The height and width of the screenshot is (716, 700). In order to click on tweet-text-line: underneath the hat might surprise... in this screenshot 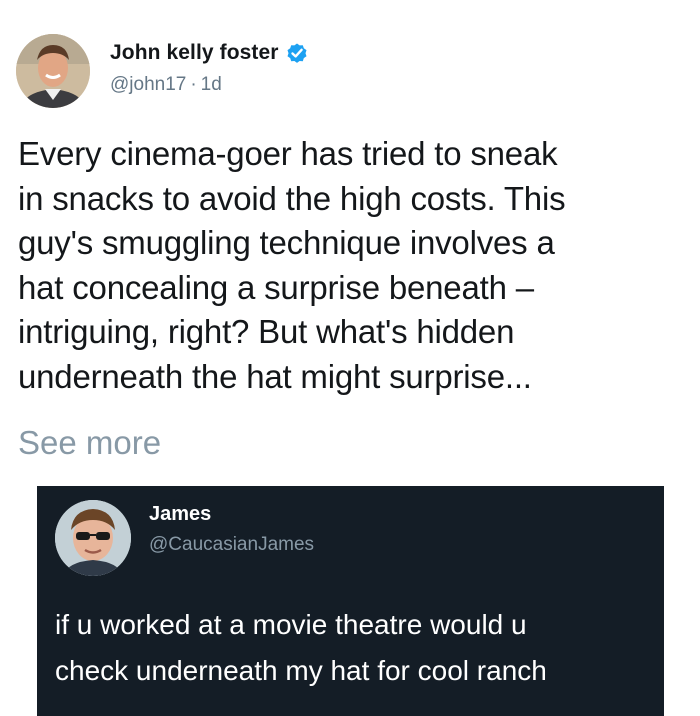, I will do `click(275, 376)`.